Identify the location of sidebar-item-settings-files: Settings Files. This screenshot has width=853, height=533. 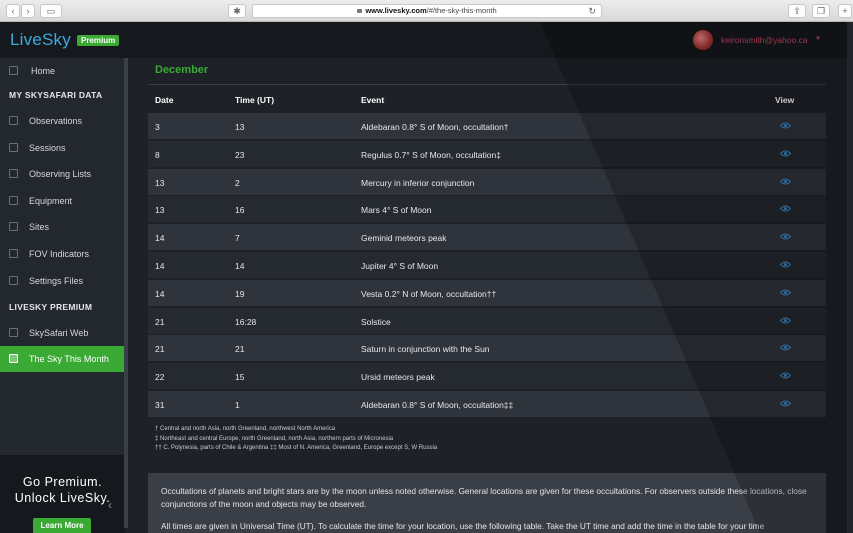
(62, 281).